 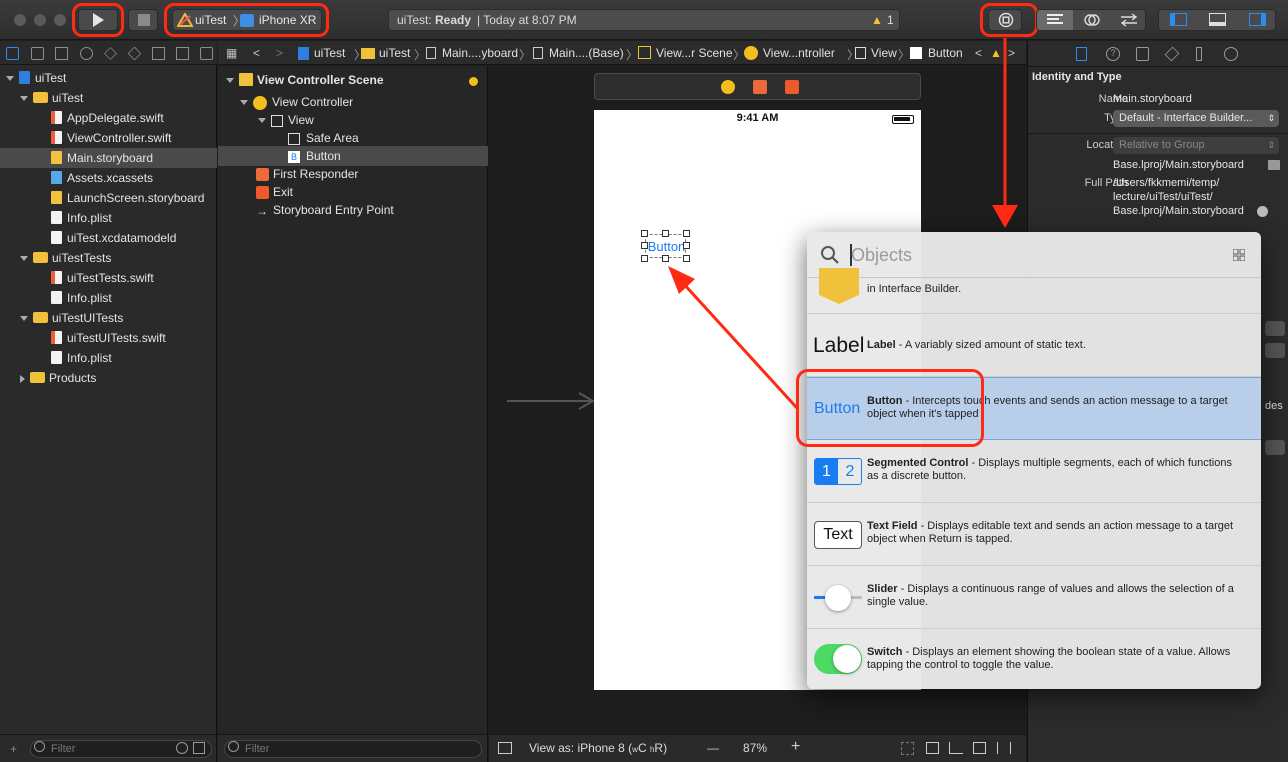 What do you see at coordinates (598, 748) in the screenshot?
I see `view-as-label: View as: iPhone 8 (wC hR)` at bounding box center [598, 748].